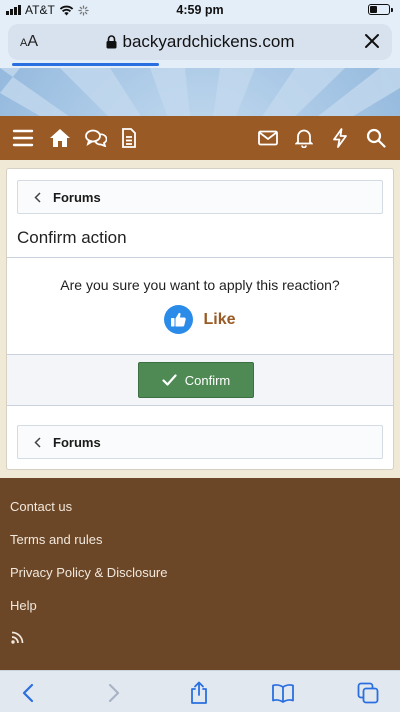 Image resolution: width=400 pixels, height=712 pixels. I want to click on address-bar: AA backyardchickens.com, so click(200, 42).